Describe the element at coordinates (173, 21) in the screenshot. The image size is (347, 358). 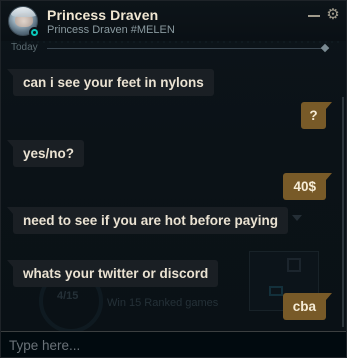
I see `chat-header: Princess Draven Princess Draven #MELEN ⚙` at that location.